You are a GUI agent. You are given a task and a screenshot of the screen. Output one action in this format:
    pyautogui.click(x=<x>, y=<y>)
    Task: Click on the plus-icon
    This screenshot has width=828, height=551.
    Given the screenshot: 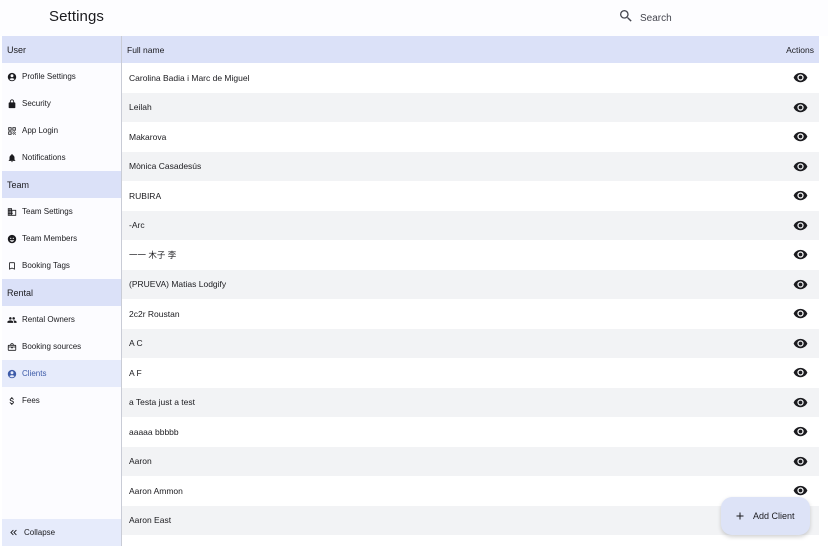 What is the action you would take?
    pyautogui.click(x=740, y=516)
    